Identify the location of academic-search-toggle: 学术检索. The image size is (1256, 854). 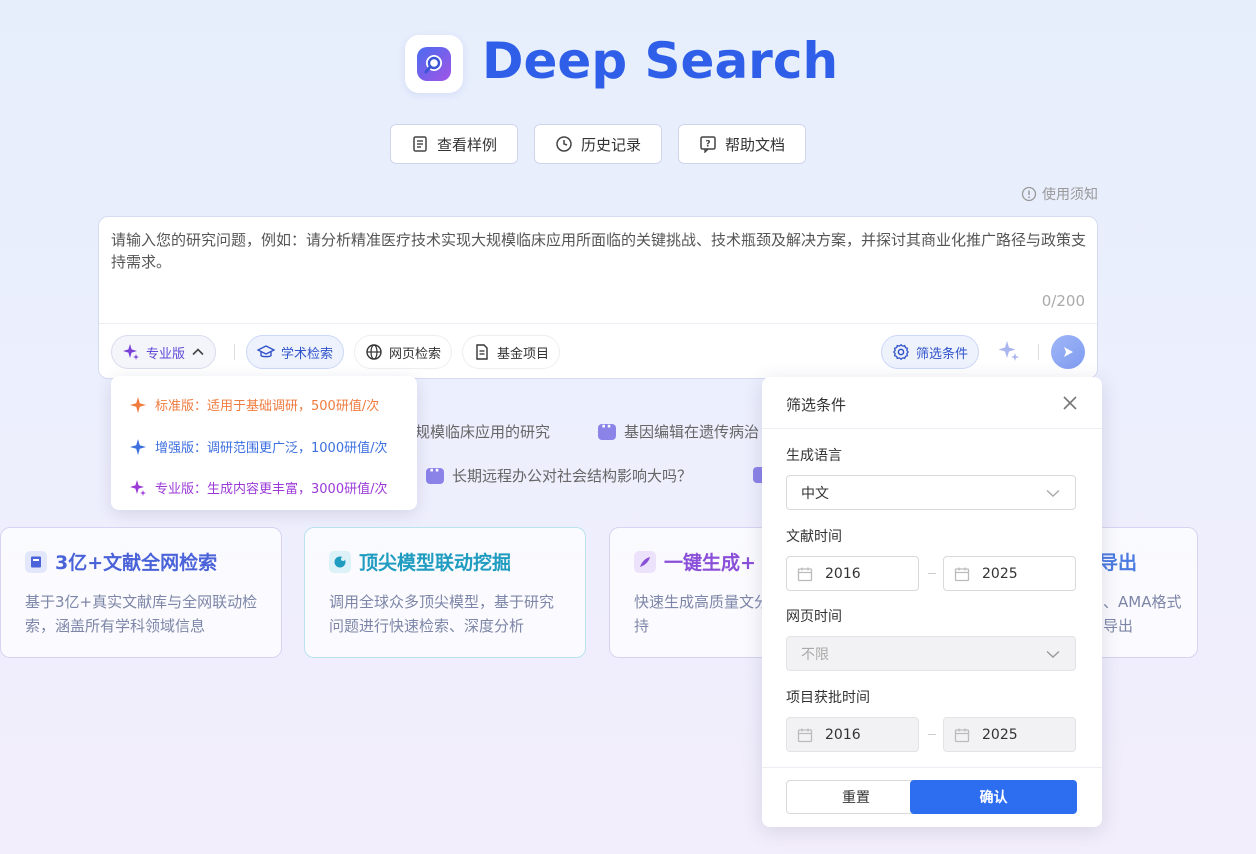
(295, 352).